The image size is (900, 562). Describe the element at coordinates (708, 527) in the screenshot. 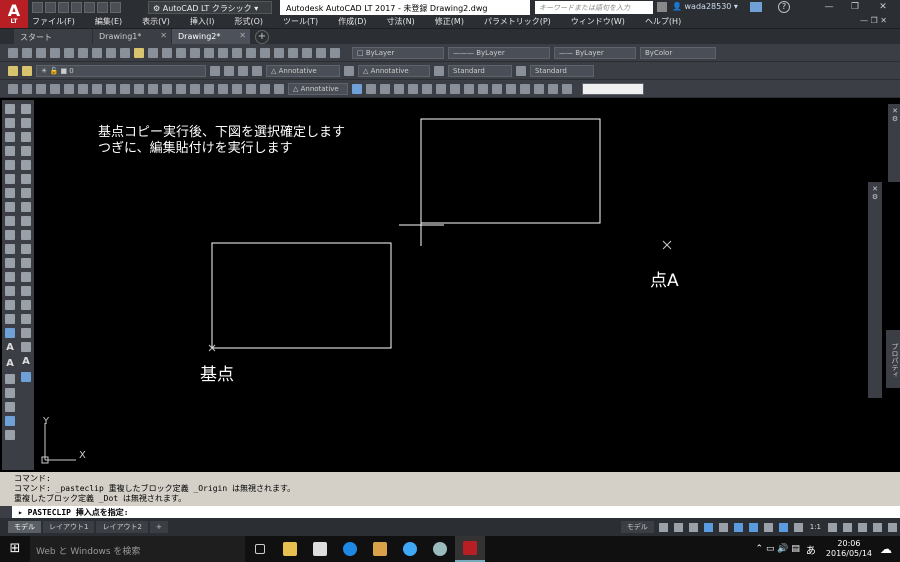

I see `polar-icon` at that location.